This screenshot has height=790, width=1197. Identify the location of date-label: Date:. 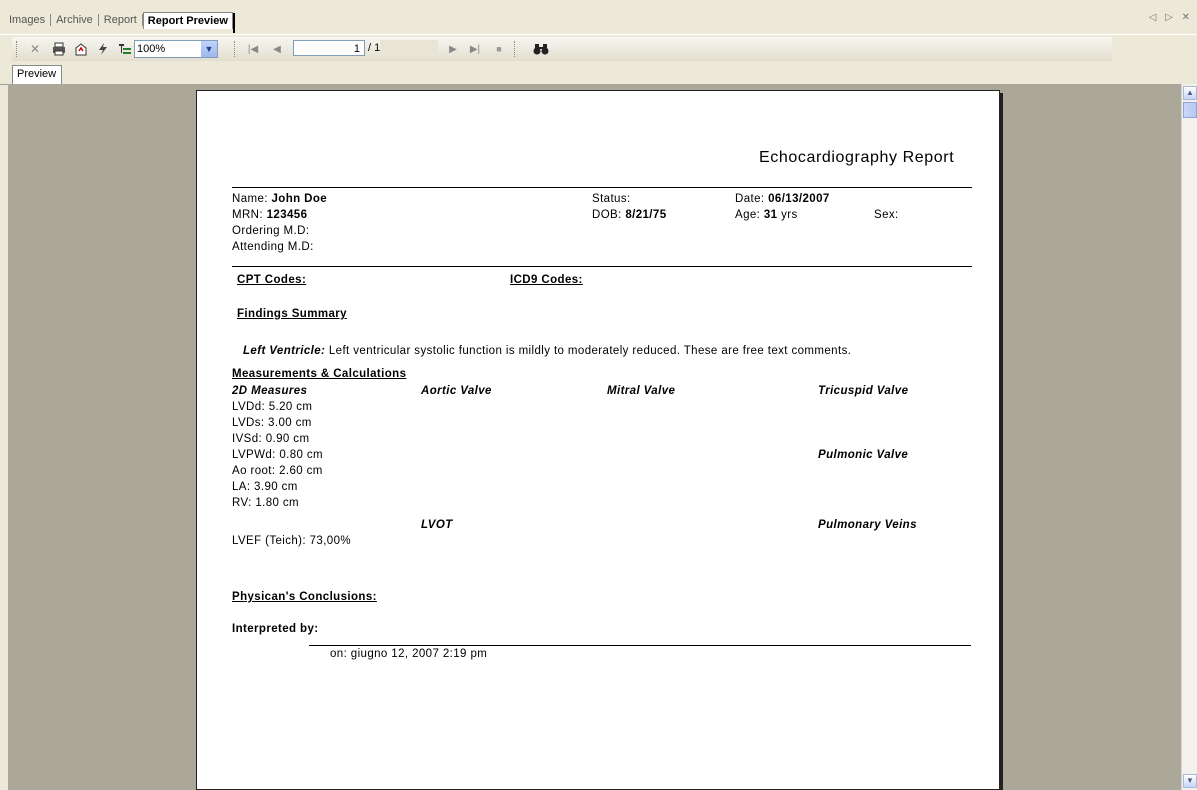
(750, 199).